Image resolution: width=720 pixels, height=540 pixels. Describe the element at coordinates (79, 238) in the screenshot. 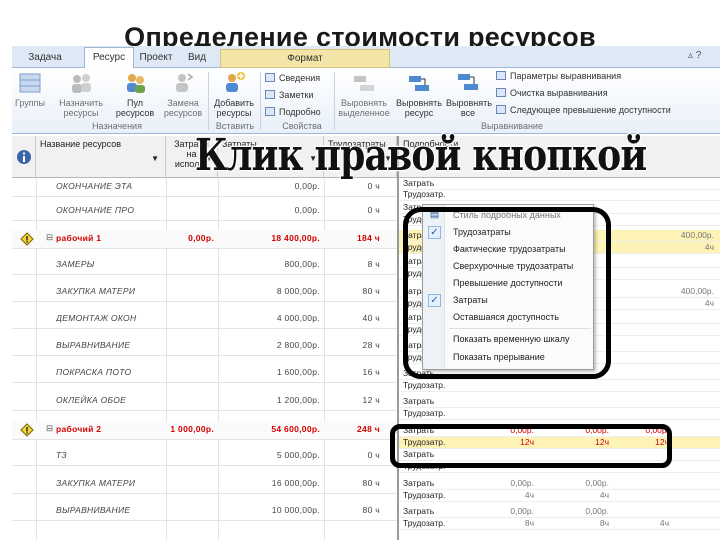

I see `resource-name: рабочий 1` at that location.